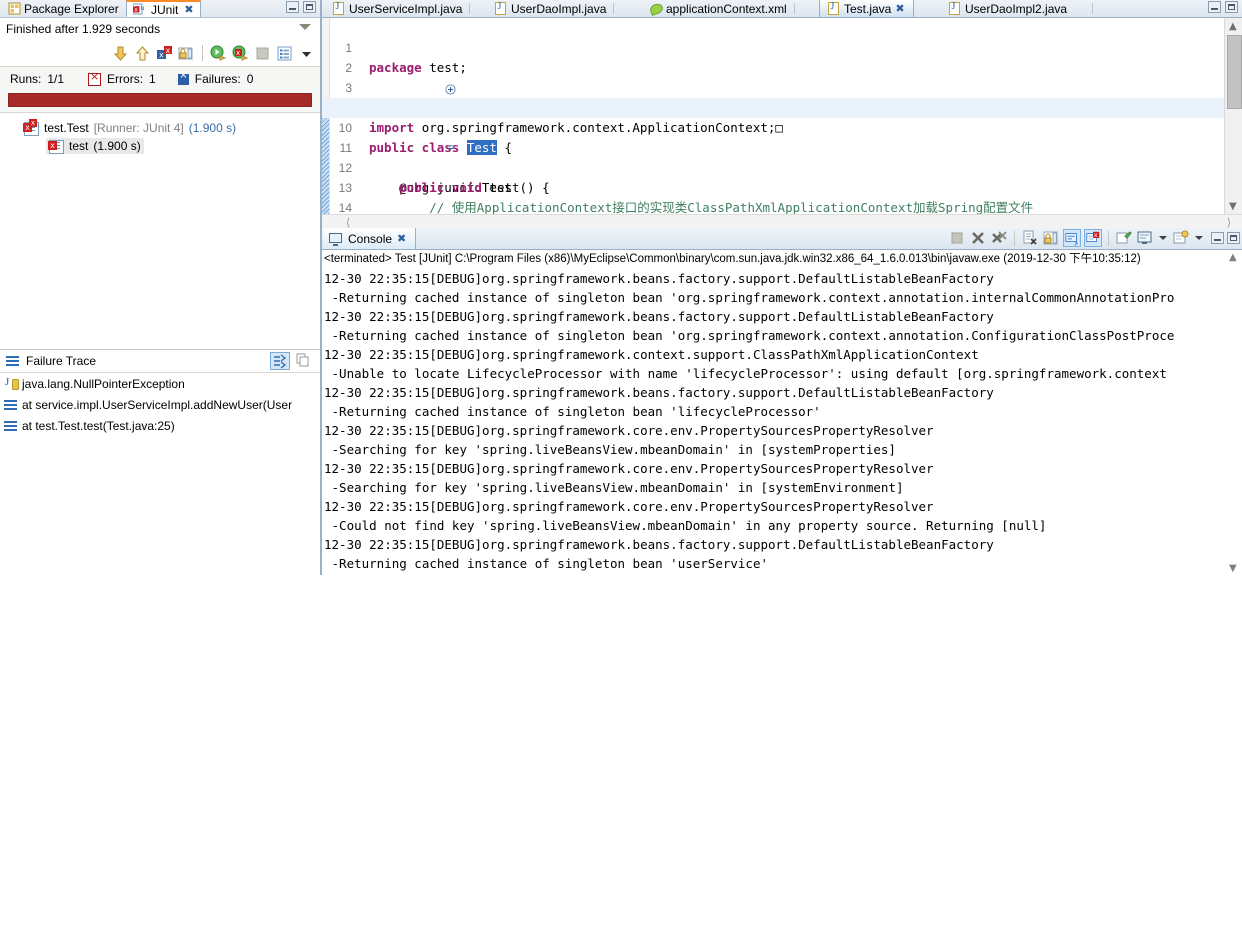 Image resolution: width=1242 pixels, height=948 pixels. What do you see at coordinates (305, 27) in the screenshot?
I see `chevron-down-icon` at bounding box center [305, 27].